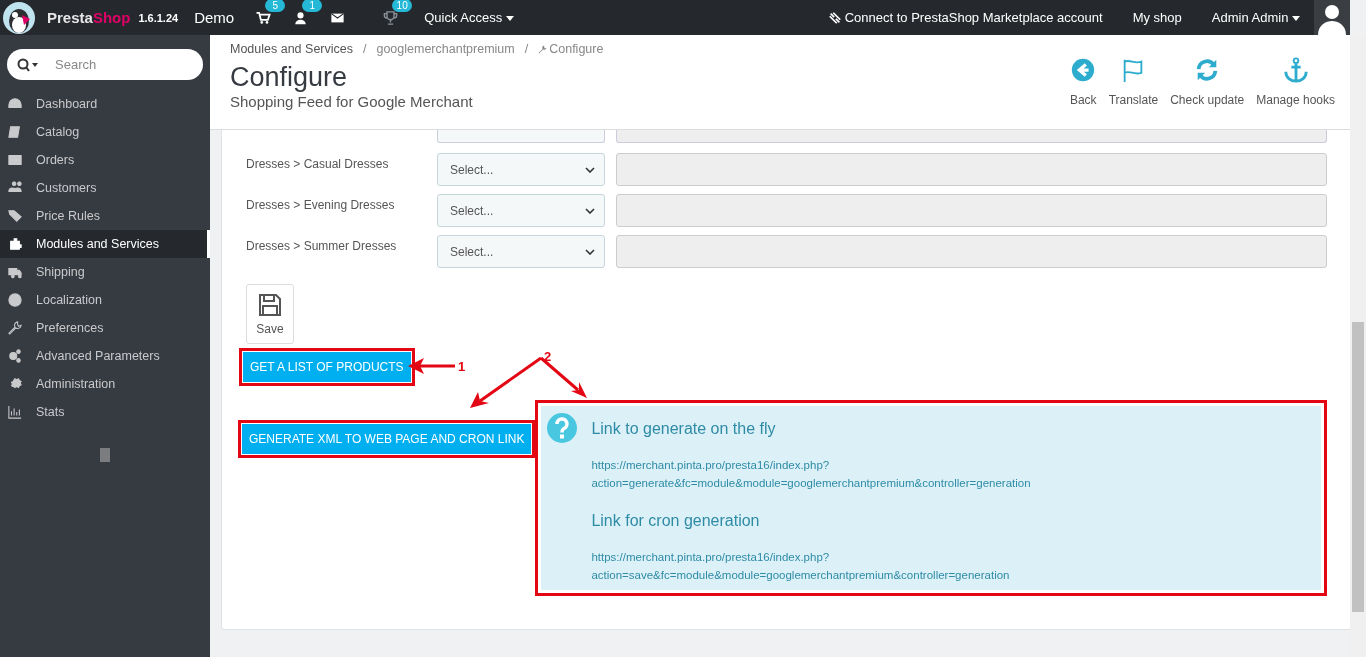  What do you see at coordinates (1295, 93) in the screenshot?
I see `toolbar-button: Manage hooks` at bounding box center [1295, 93].